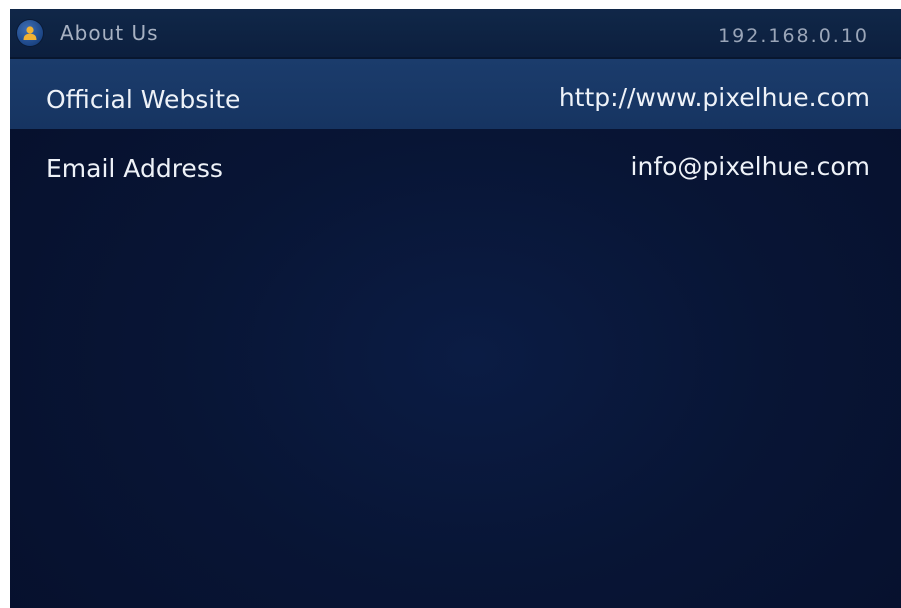  I want to click on email-address-label: Email Address, so click(134, 168).